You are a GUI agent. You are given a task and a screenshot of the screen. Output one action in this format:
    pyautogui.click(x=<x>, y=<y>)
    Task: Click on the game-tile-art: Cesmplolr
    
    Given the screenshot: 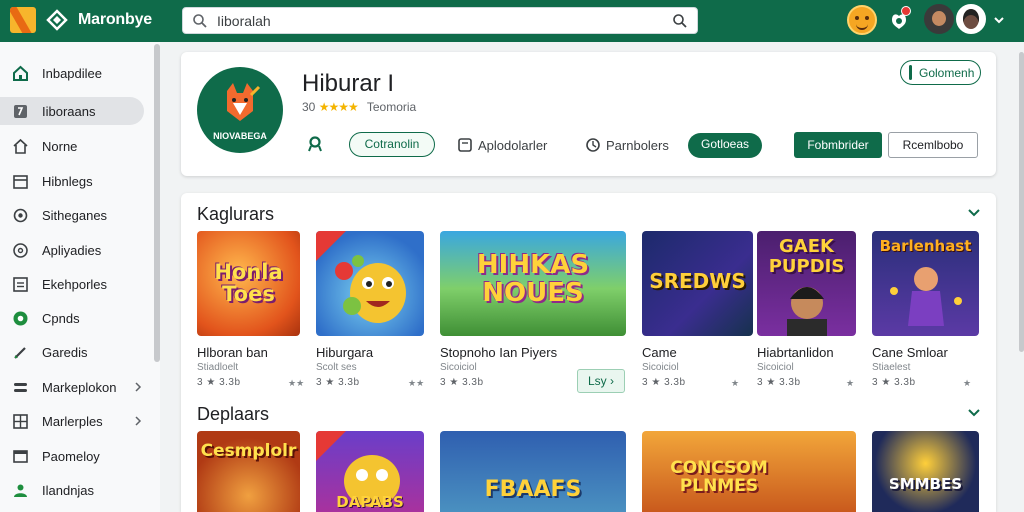 What is the action you would take?
    pyautogui.click(x=248, y=471)
    